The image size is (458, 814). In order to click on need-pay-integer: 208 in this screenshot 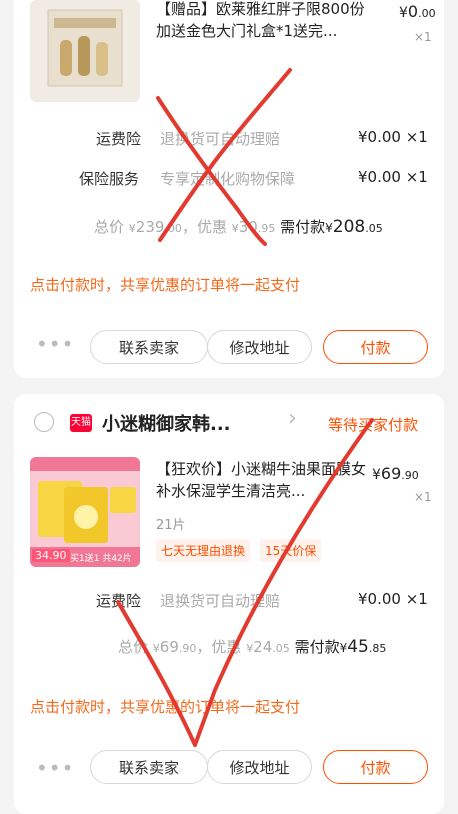, I will do `click(349, 227)`.